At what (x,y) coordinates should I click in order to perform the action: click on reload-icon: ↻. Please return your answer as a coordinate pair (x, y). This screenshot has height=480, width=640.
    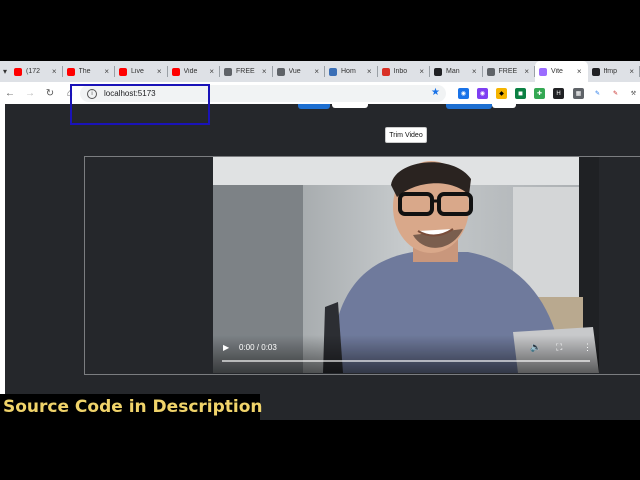
    Looking at the image, I should click on (50, 93).